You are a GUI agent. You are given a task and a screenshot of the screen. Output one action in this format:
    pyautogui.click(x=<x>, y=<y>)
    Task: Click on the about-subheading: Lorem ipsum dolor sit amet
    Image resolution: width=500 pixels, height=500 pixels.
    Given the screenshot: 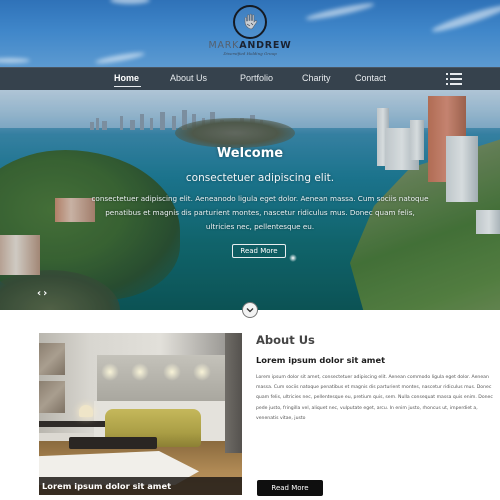 What is the action you would take?
    pyautogui.click(x=321, y=360)
    